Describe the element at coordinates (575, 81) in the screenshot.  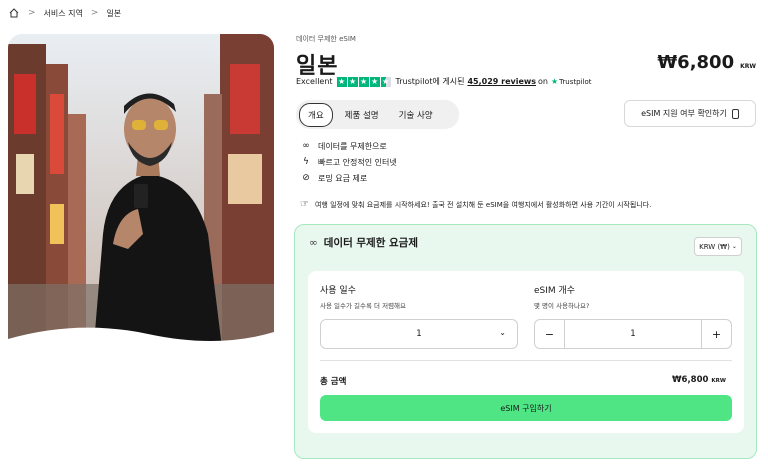
I see `trustpilot-brand: Trustpilot` at that location.